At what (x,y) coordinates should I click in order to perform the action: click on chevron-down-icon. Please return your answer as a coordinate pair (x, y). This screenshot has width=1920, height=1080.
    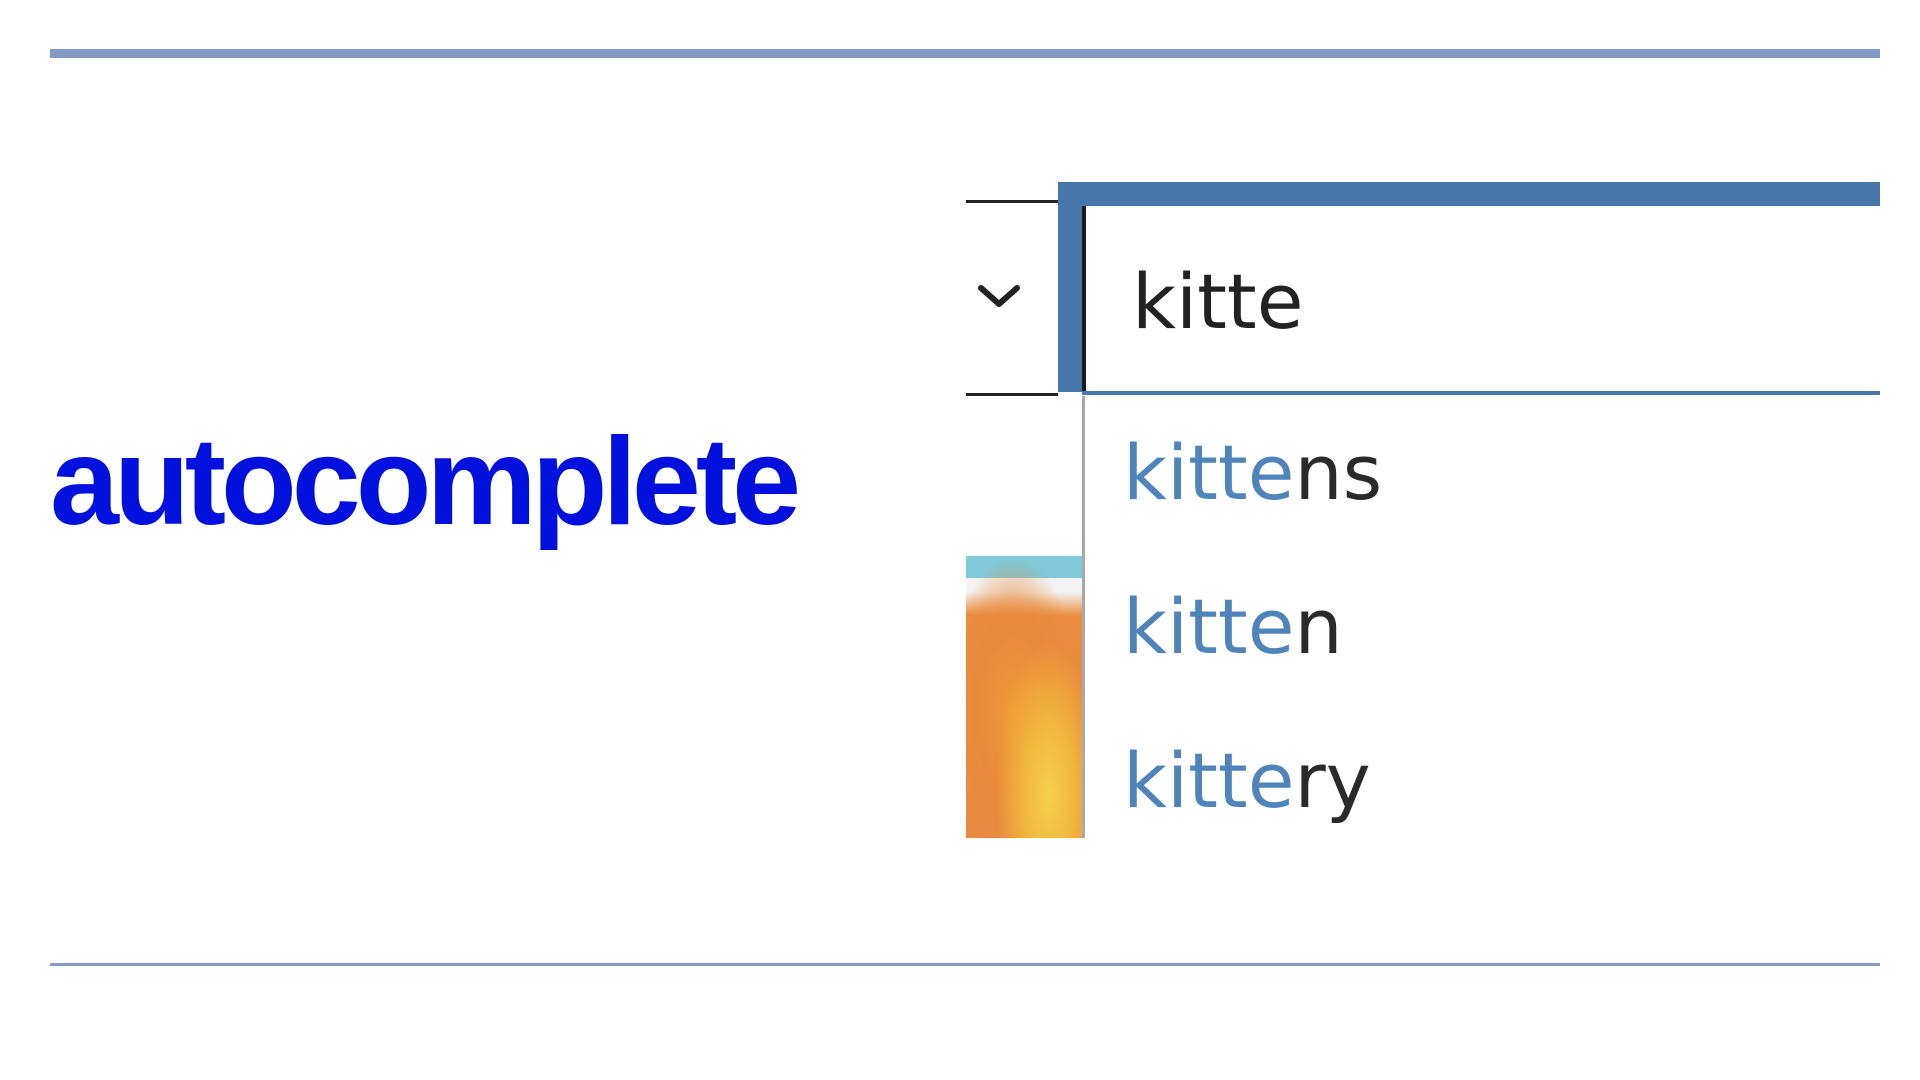
    Looking at the image, I should click on (999, 297).